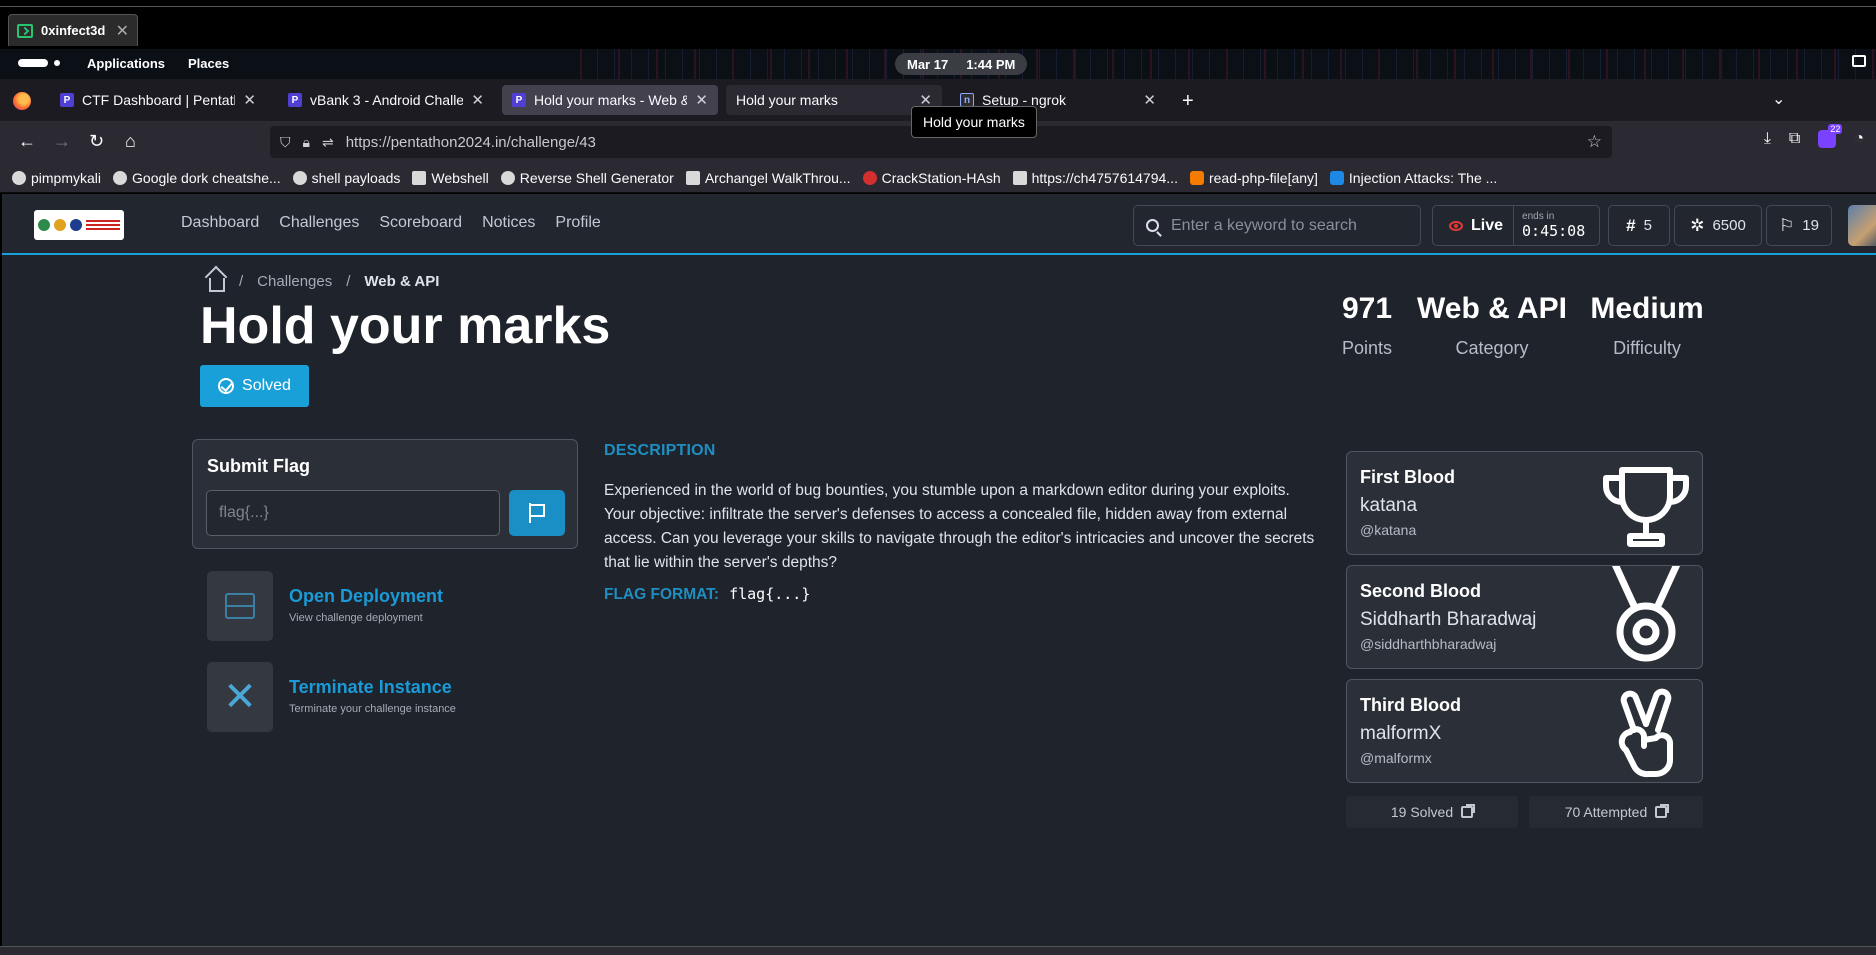 This screenshot has width=1876, height=955. I want to click on emblem-icon, so click(44, 225).